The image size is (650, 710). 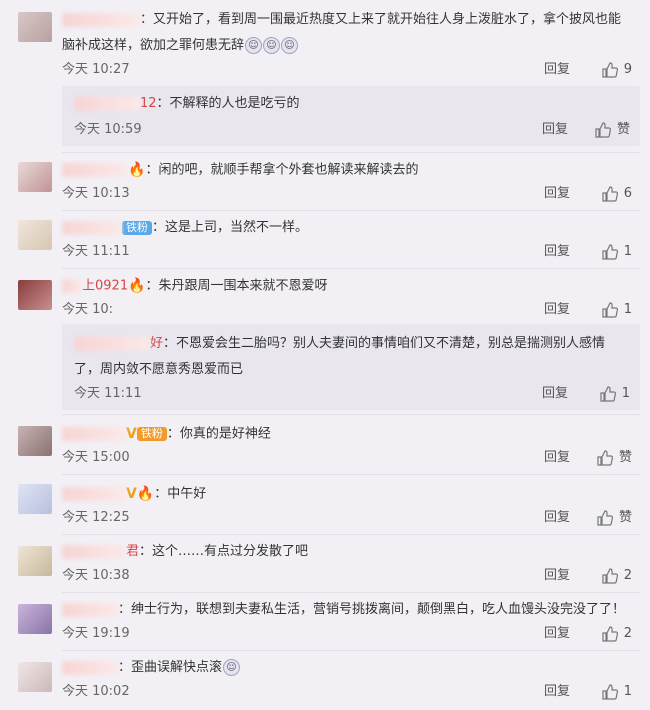 What do you see at coordinates (347, 194) in the screenshot?
I see `comment-meta: 今天 10:13 回复 6` at bounding box center [347, 194].